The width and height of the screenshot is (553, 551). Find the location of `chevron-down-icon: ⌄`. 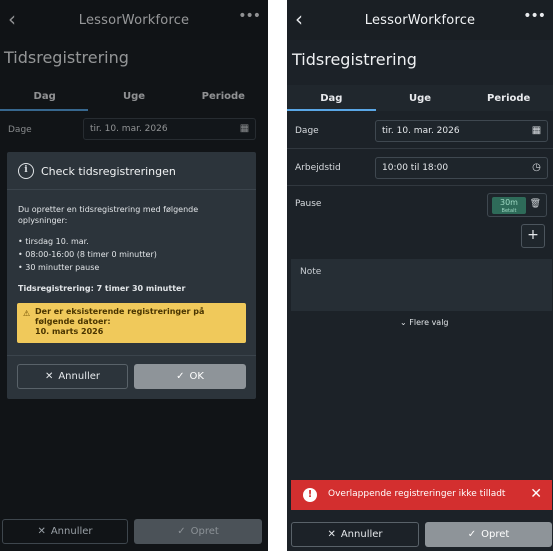

chevron-down-icon: ⌄ is located at coordinates (403, 322).